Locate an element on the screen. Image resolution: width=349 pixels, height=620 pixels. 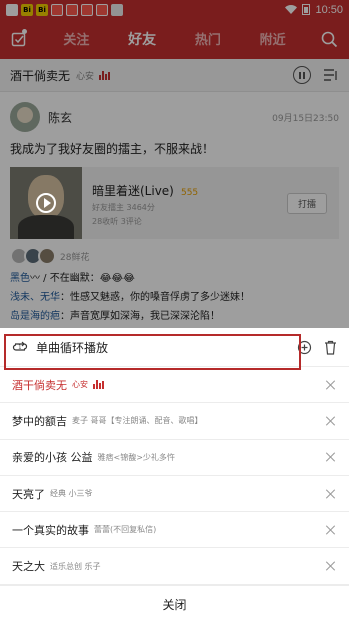
queue-item: 酒干倘卖无 心安 is located at coordinates (174, 385).